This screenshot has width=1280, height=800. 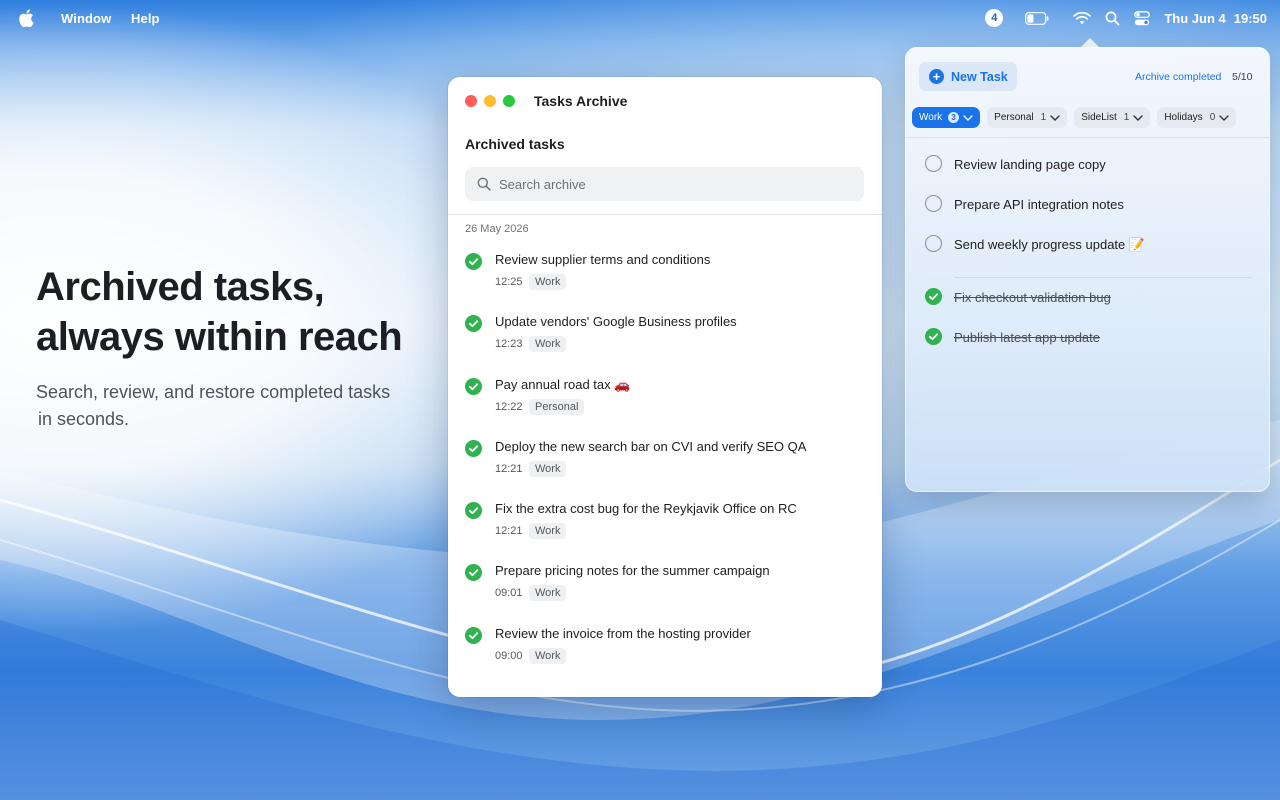 I want to click on battery-icon, so click(x=1037, y=18).